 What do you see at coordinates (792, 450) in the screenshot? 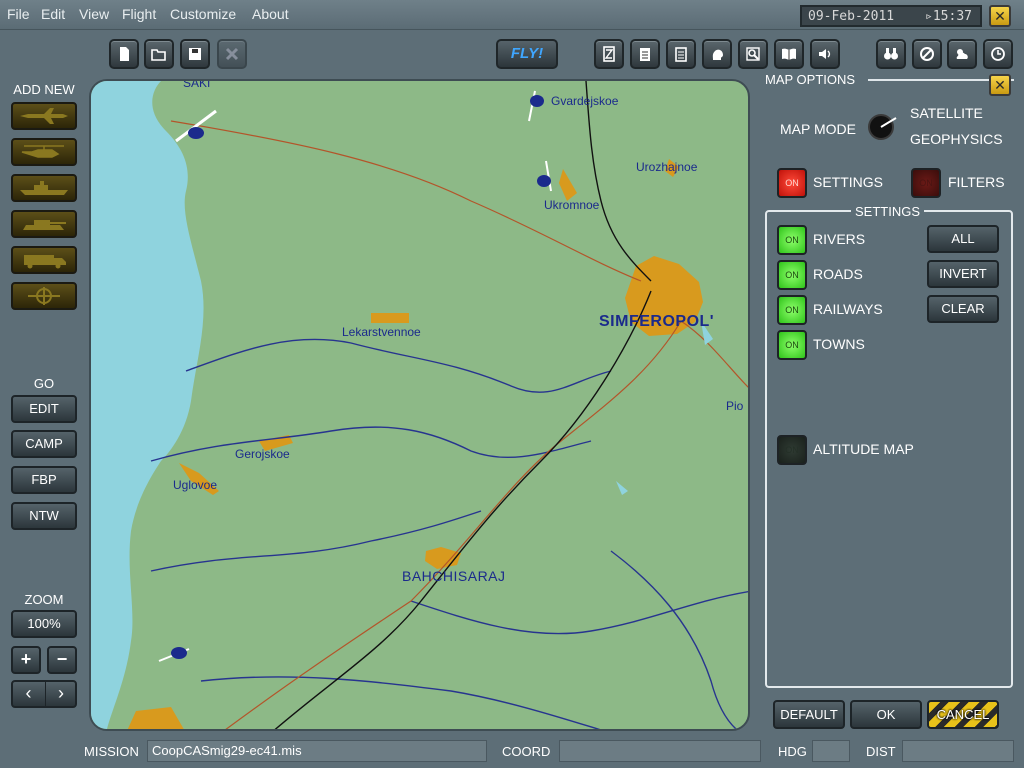
I see `altitude-map-toggle-led: ON` at bounding box center [792, 450].